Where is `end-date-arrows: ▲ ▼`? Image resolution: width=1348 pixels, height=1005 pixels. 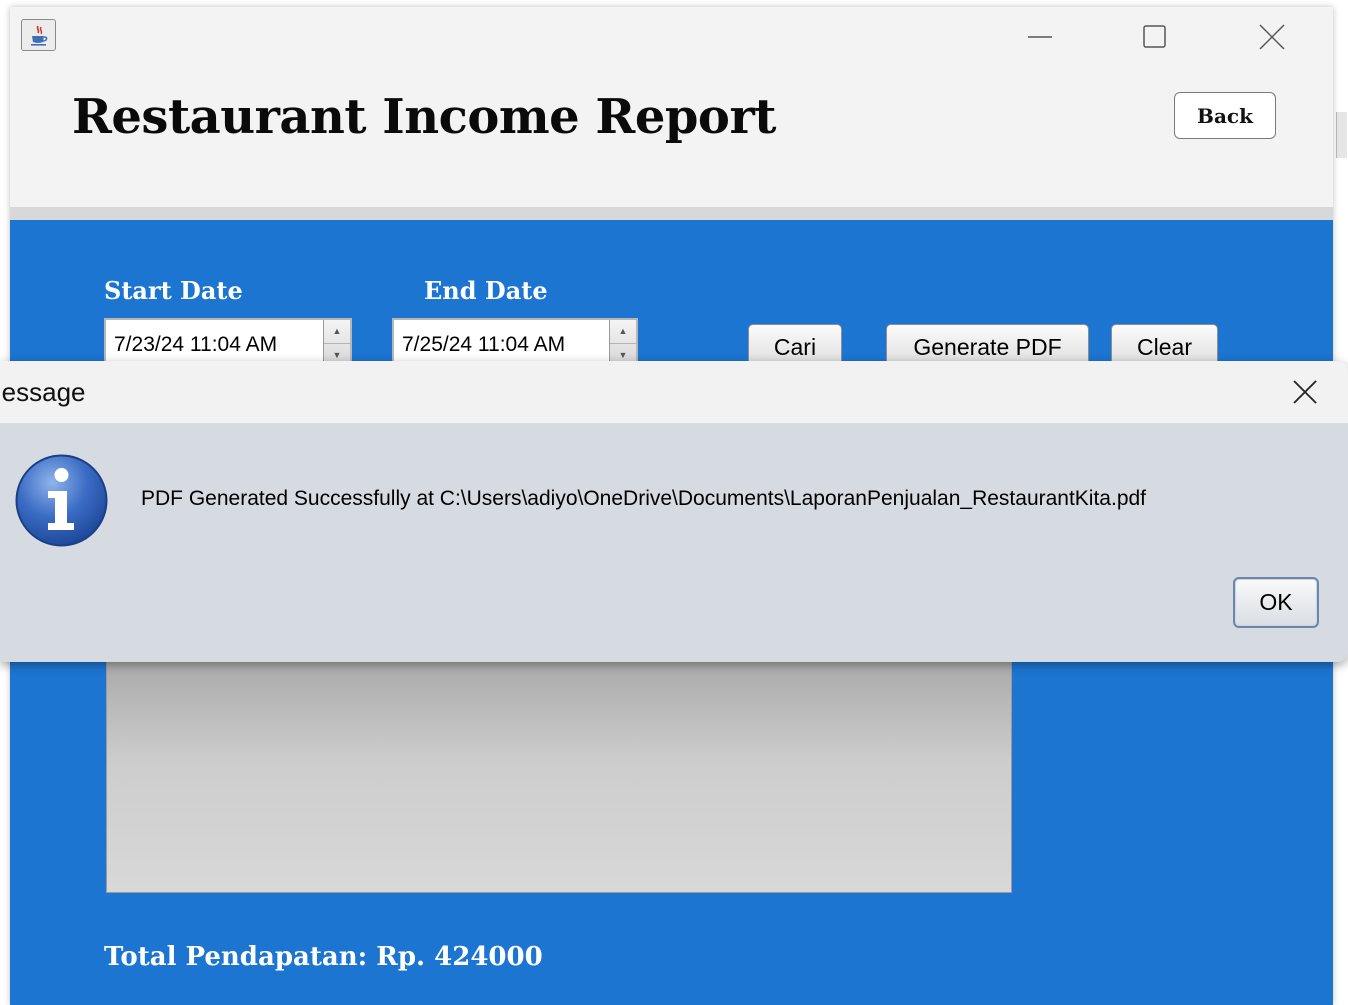 end-date-arrows: ▲ ▼ is located at coordinates (622, 343).